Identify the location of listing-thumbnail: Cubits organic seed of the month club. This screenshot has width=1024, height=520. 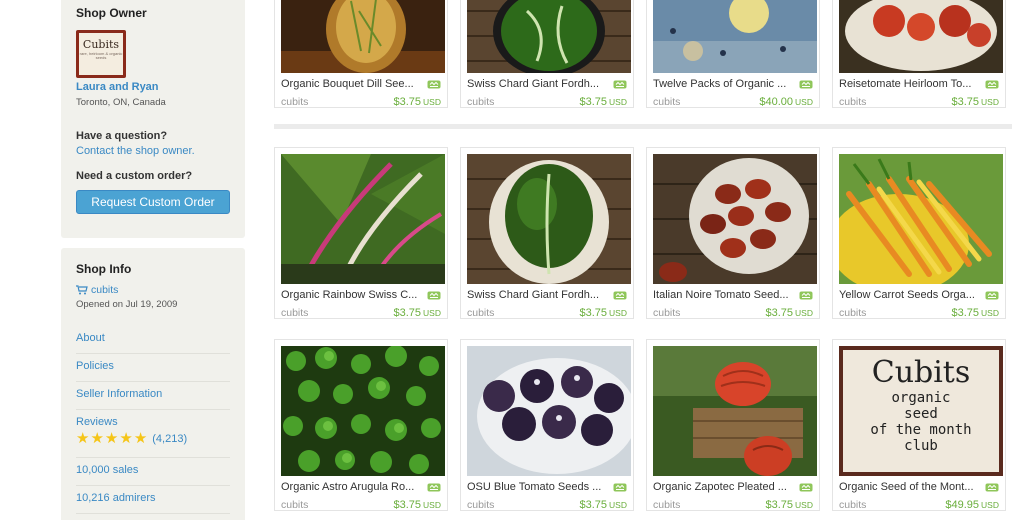
(921, 411).